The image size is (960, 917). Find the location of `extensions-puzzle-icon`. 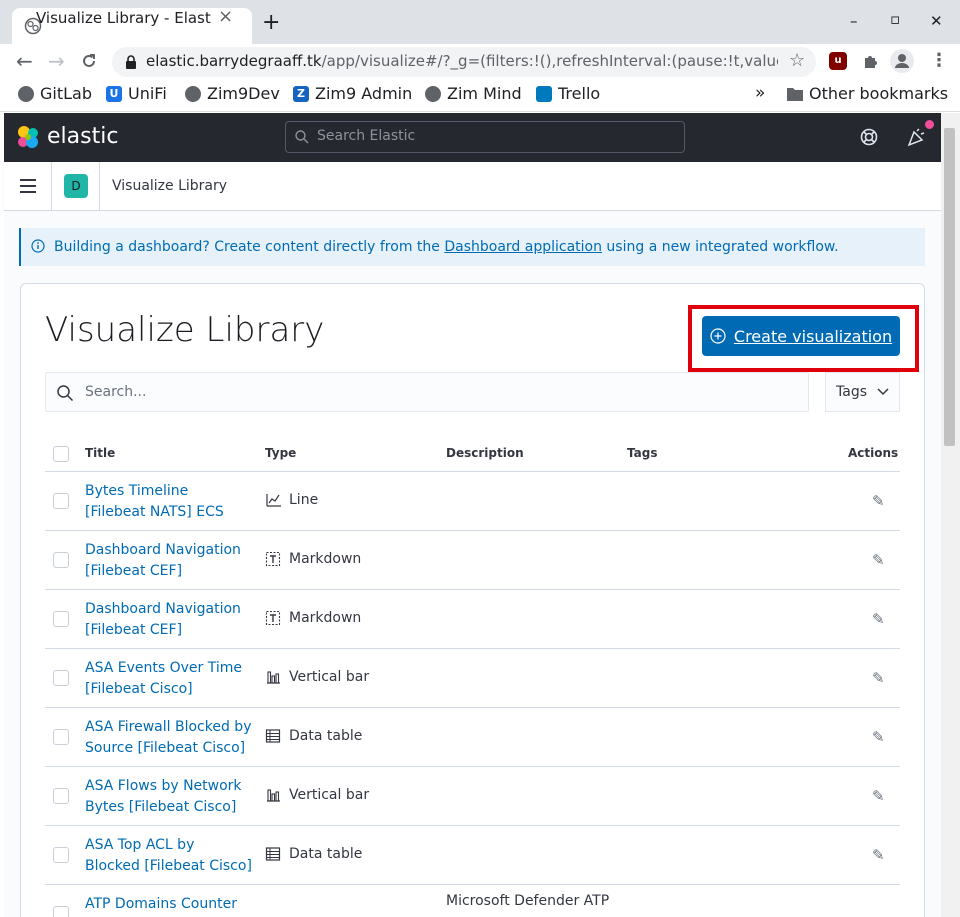

extensions-puzzle-icon is located at coordinates (871, 61).